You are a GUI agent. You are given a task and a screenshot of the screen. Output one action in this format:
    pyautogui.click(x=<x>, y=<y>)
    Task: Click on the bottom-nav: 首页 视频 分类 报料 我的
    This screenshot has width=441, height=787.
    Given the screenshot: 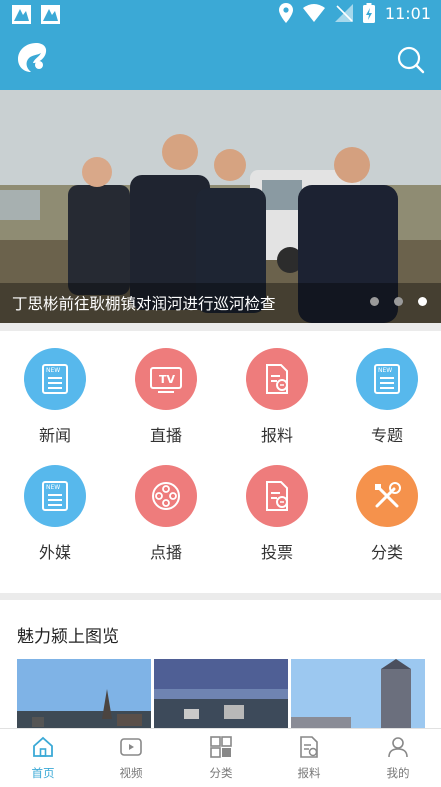 What is the action you would take?
    pyautogui.click(x=220, y=757)
    